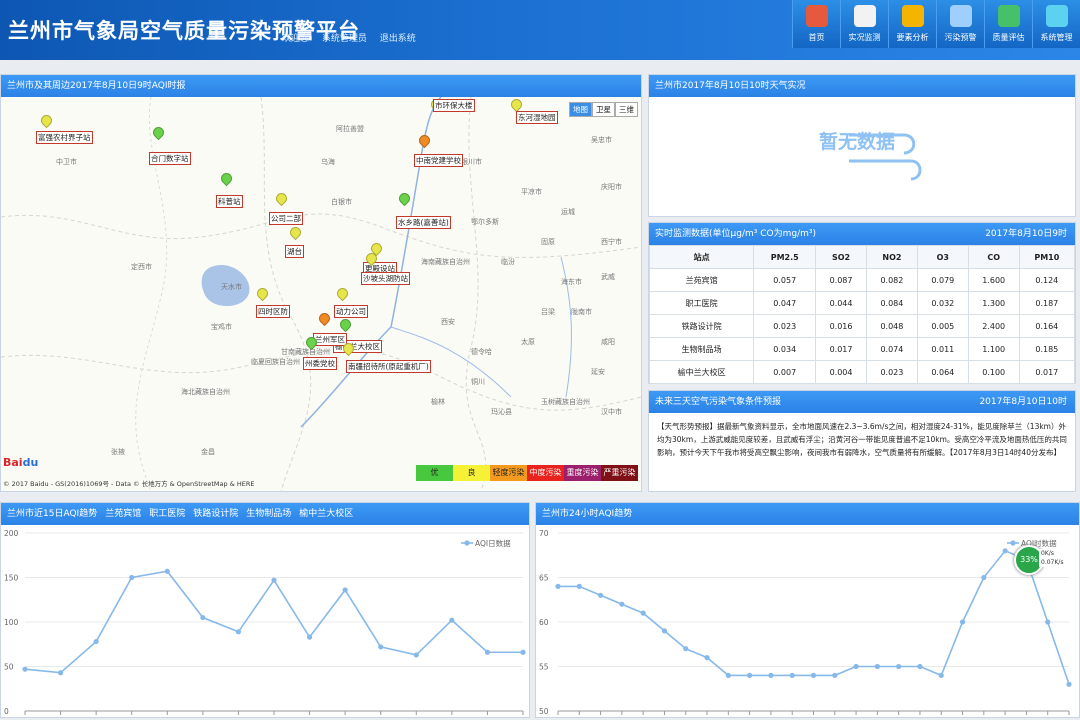 This screenshot has height=720, width=1080. Describe the element at coordinates (286, 218) in the screenshot. I see `station-label: 公司二部` at that location.